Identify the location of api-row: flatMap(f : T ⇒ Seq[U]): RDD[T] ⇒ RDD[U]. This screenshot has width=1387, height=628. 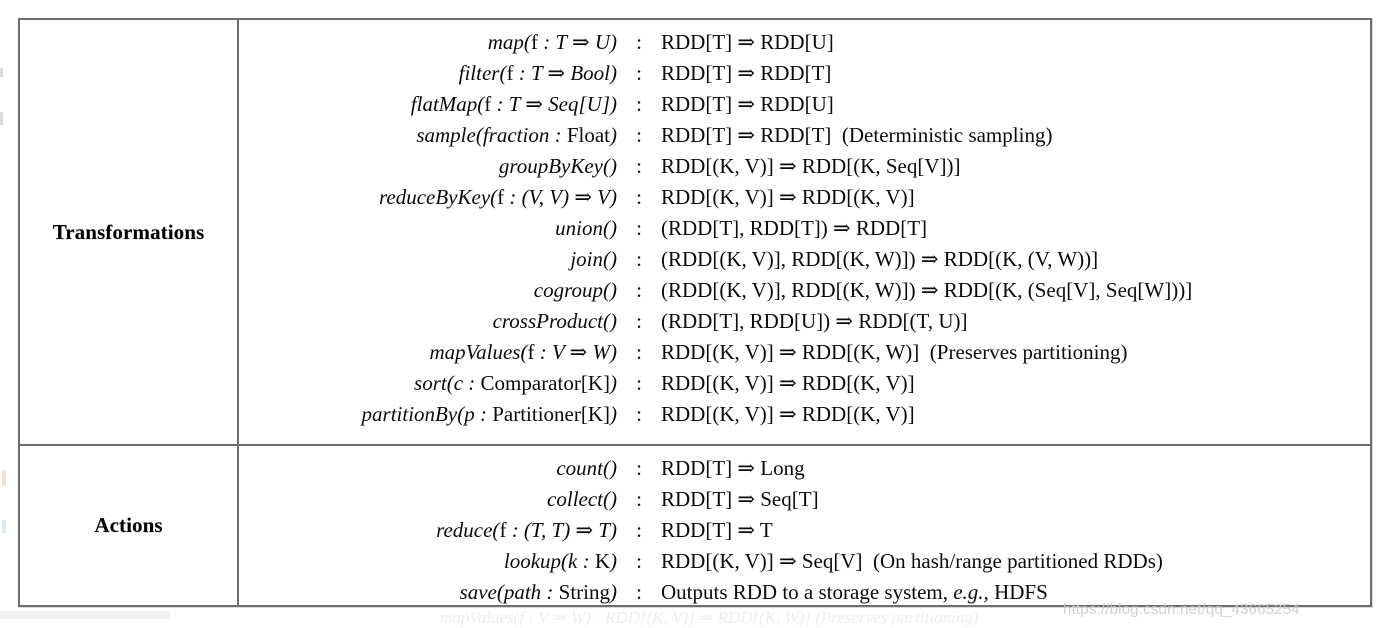
(804, 104).